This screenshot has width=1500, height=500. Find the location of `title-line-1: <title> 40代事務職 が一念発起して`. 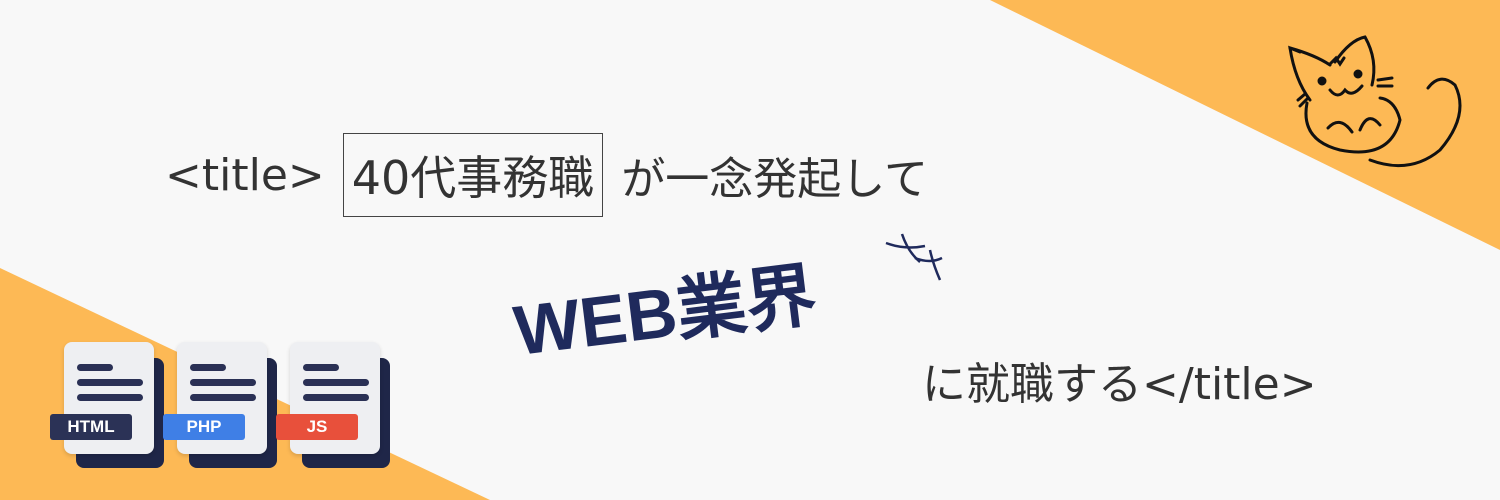

title-line-1: <title> 40代事務職 が一念発起して is located at coordinates (546, 175).